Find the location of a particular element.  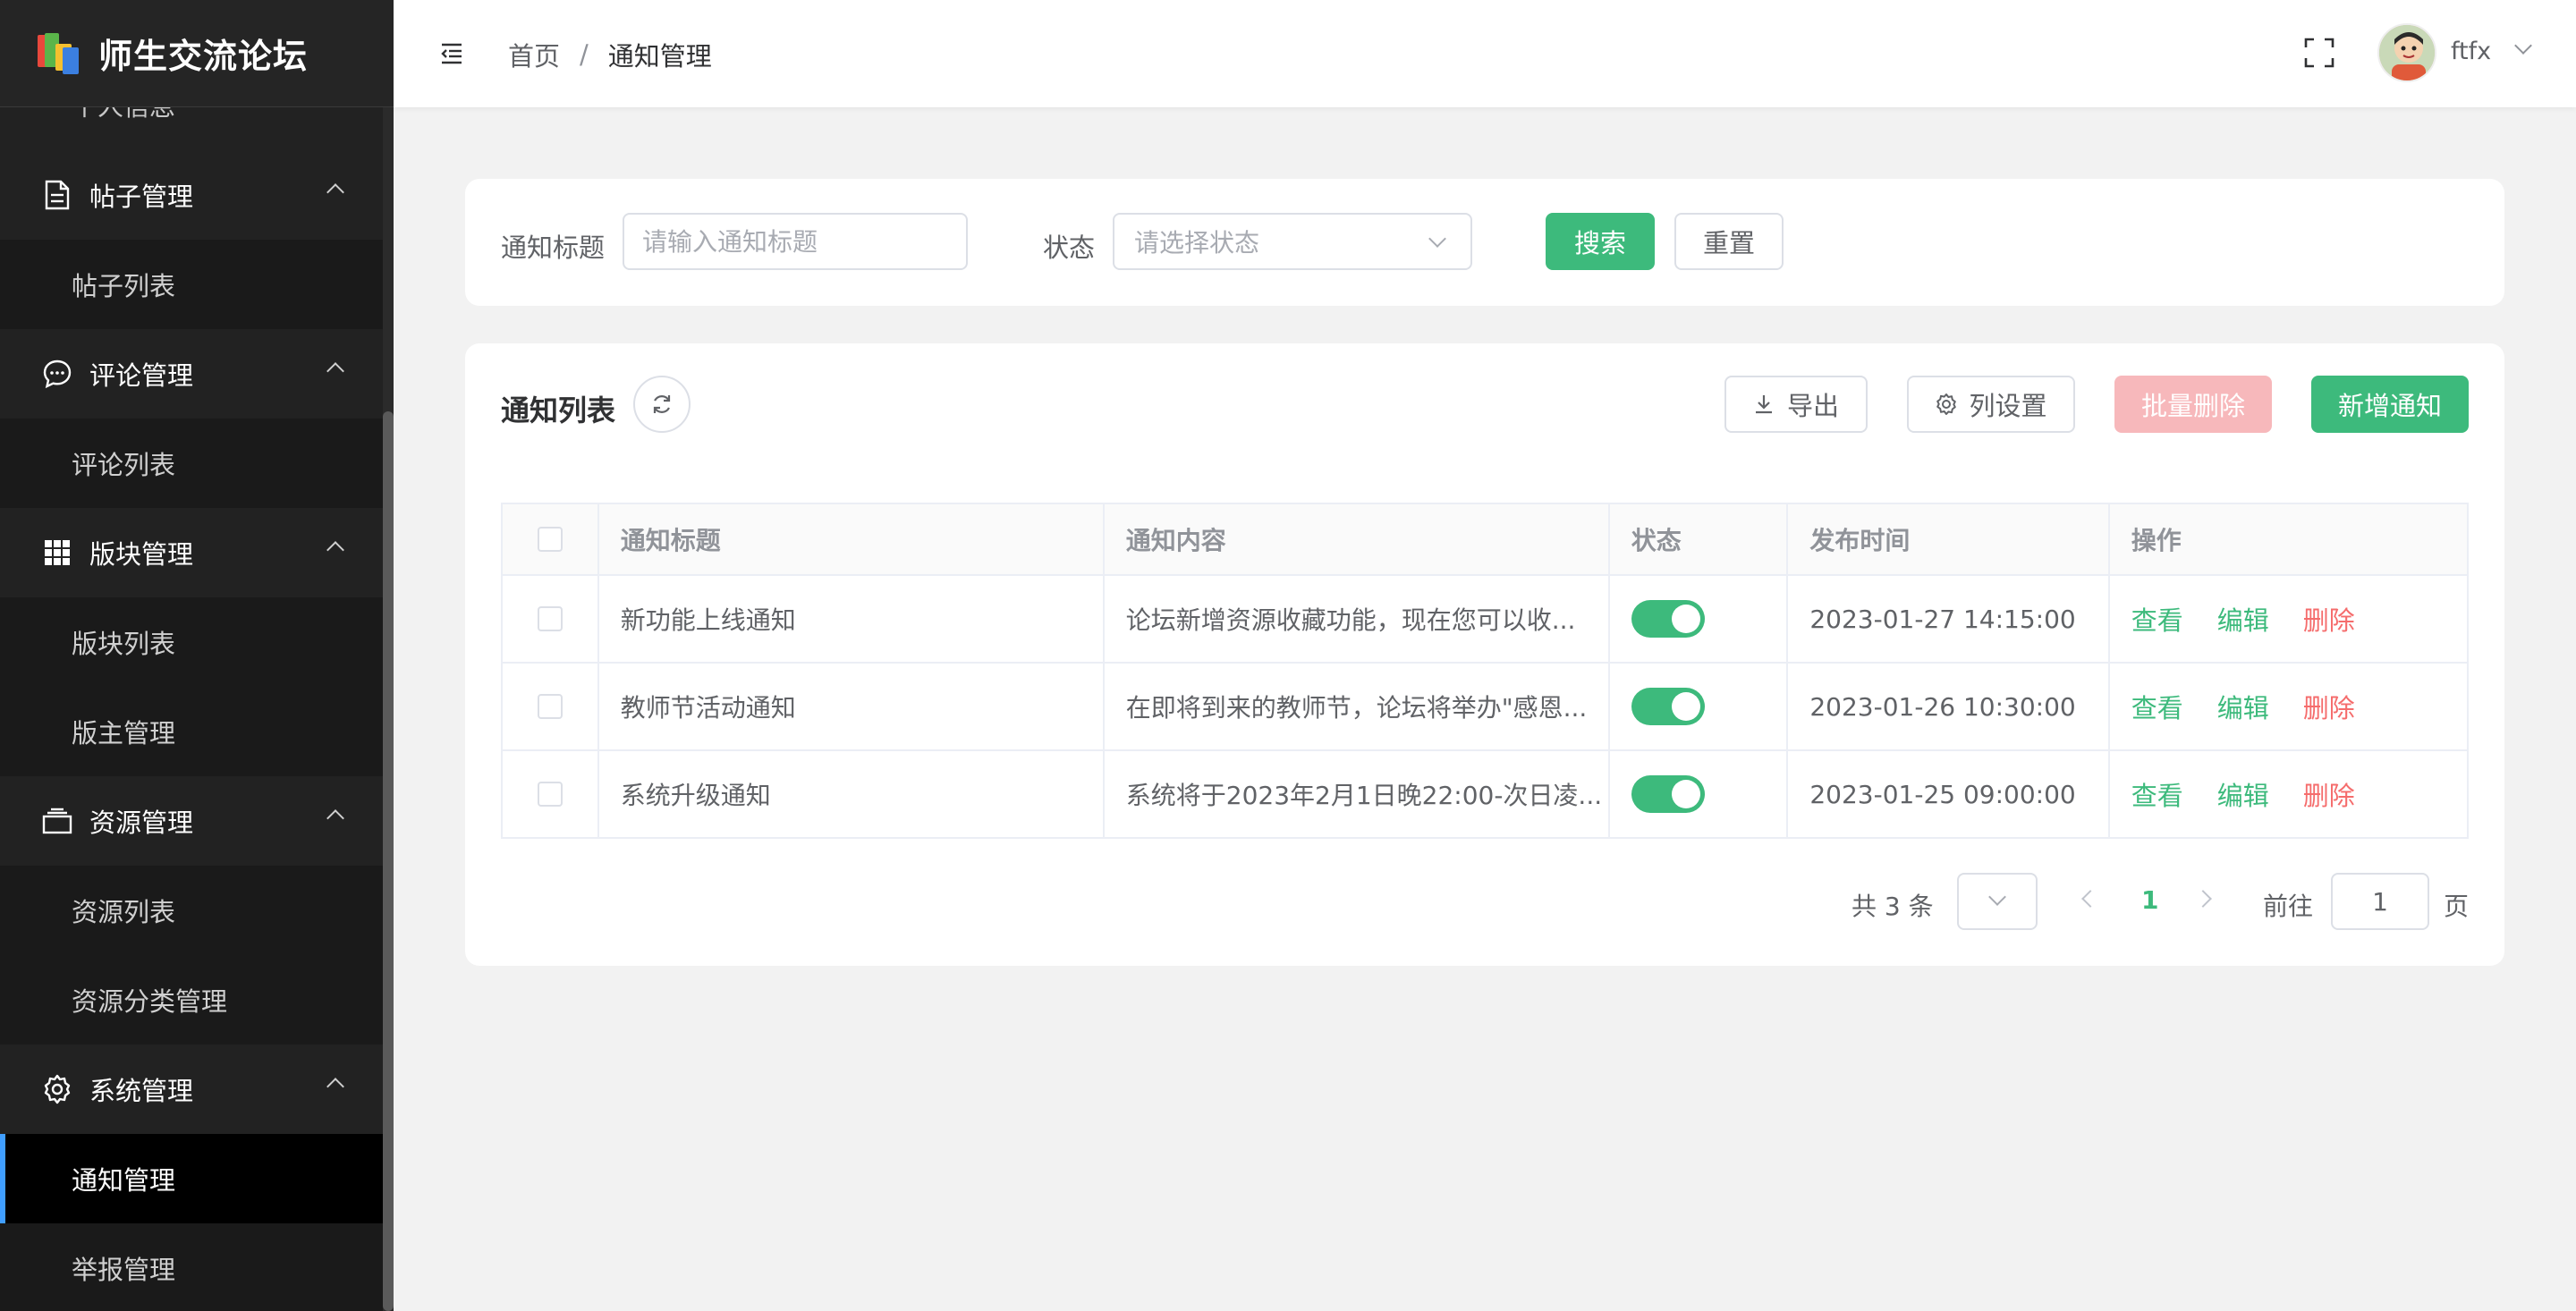

refresh-button is located at coordinates (662, 404).